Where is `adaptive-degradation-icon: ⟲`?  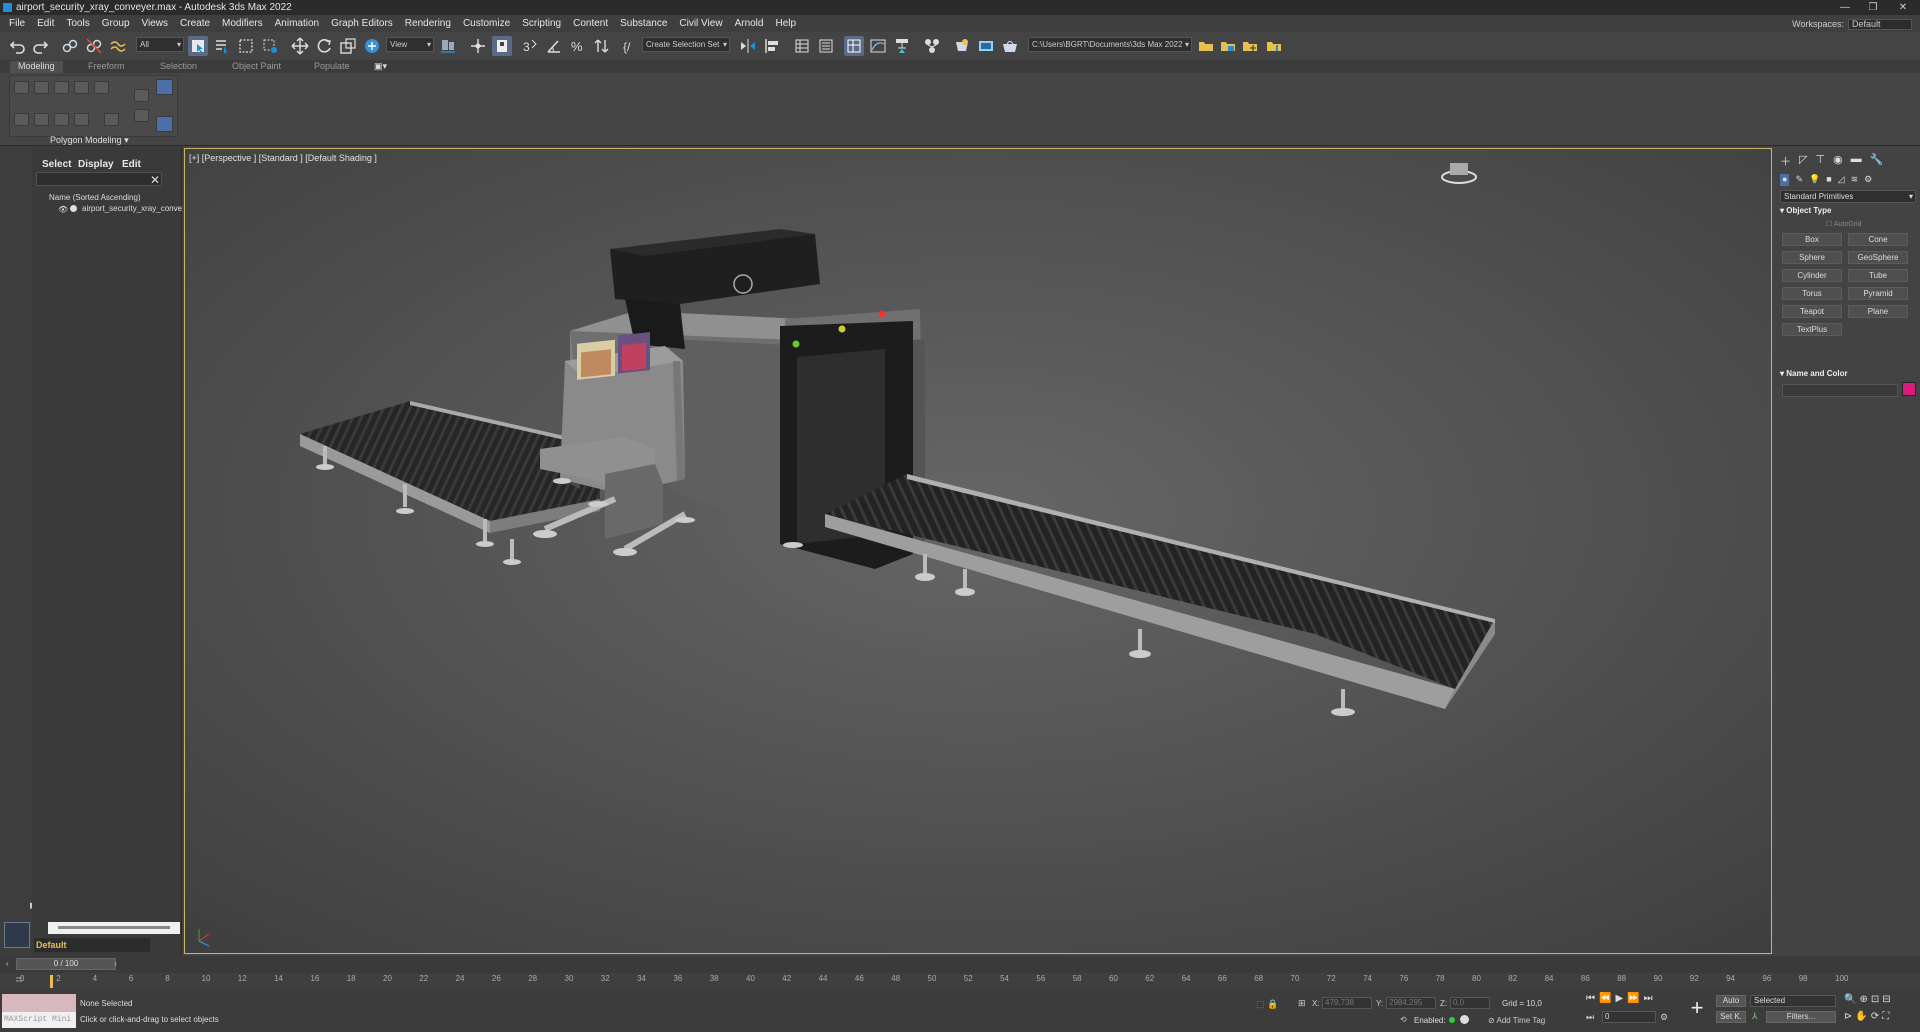 adaptive-degradation-icon: ⟲ is located at coordinates (1403, 1019).